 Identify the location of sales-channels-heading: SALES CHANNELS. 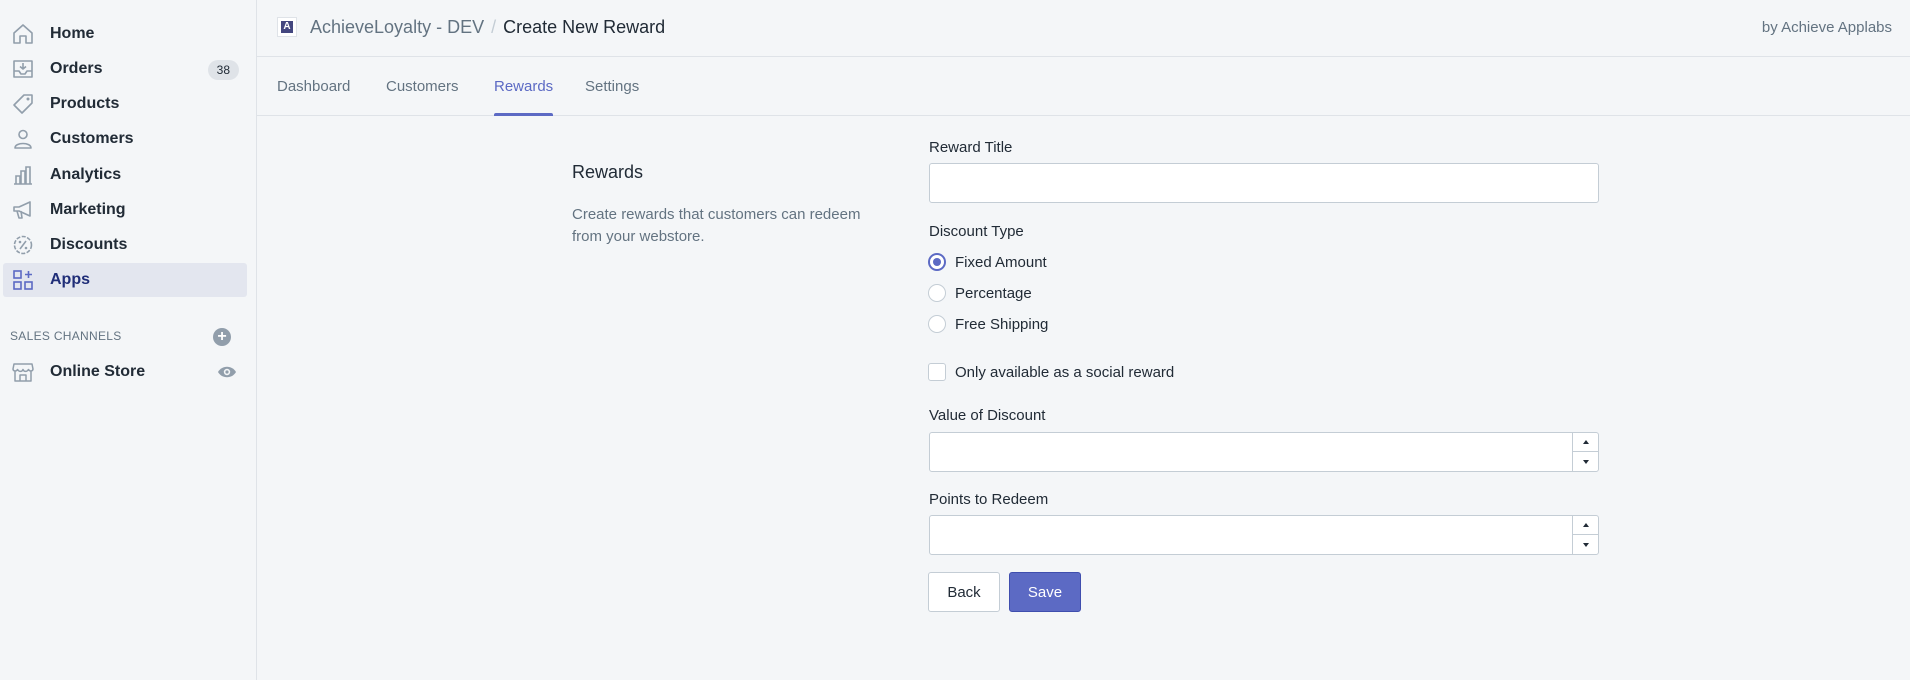
(66, 336).